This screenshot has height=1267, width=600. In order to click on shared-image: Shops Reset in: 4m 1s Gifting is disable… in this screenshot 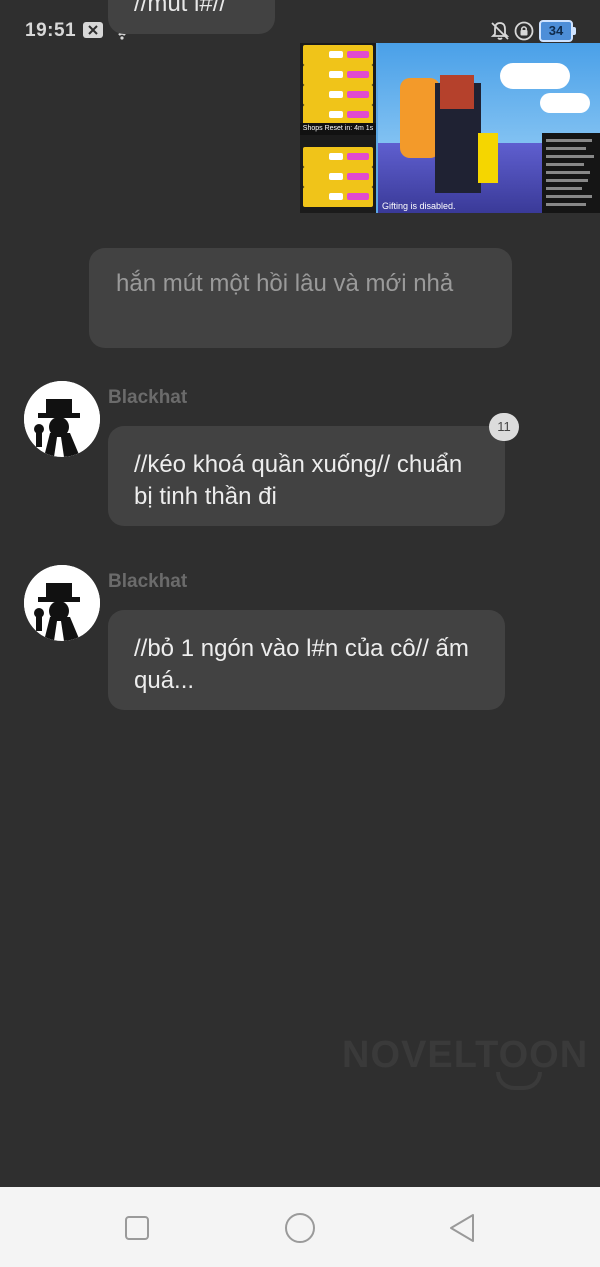, I will do `click(450, 128)`.